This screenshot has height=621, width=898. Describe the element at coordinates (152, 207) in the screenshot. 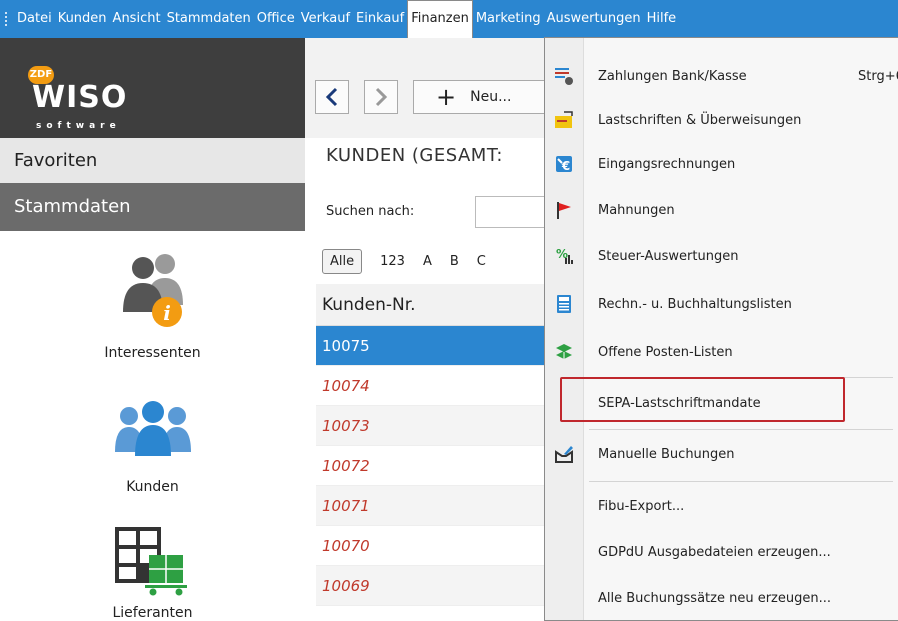

I see `nav-stammdaten: Stammdaten` at that location.